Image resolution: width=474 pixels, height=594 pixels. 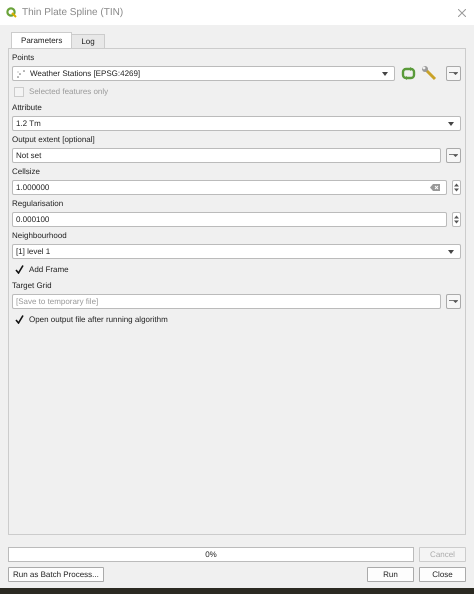 I want to click on extent-field: Not set, so click(x=226, y=155).